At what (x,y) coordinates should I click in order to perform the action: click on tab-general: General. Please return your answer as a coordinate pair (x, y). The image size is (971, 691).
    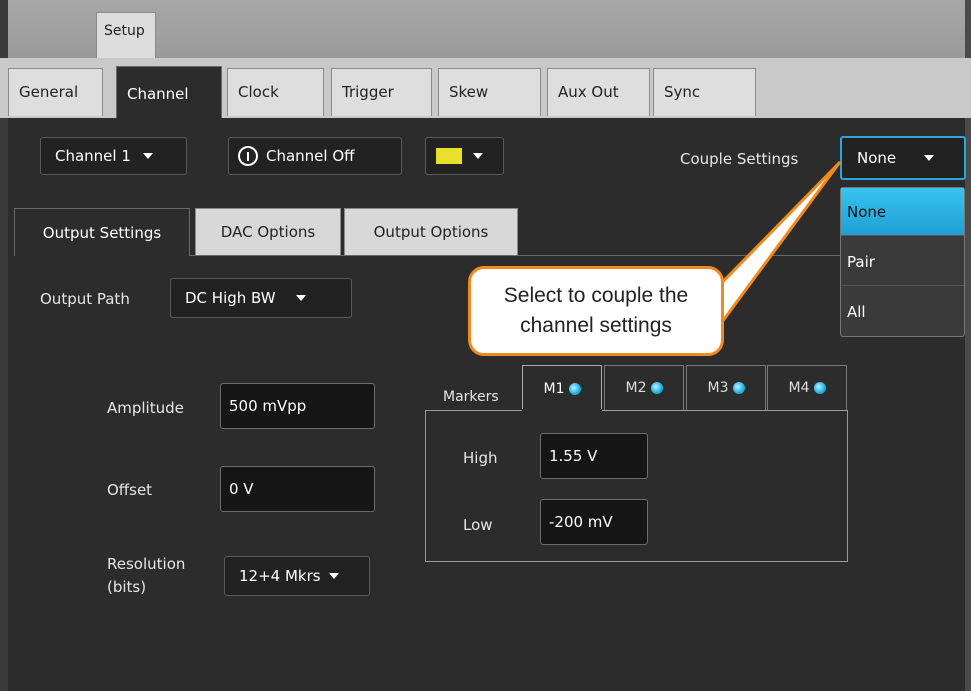
    Looking at the image, I should click on (55, 92).